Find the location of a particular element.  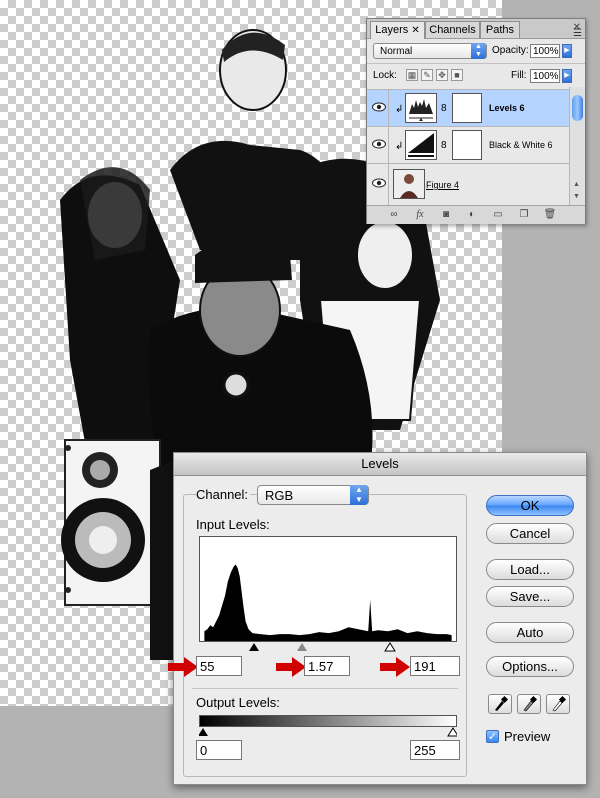

layers-scrollbar: ▲ ▼ is located at coordinates (577, 146).